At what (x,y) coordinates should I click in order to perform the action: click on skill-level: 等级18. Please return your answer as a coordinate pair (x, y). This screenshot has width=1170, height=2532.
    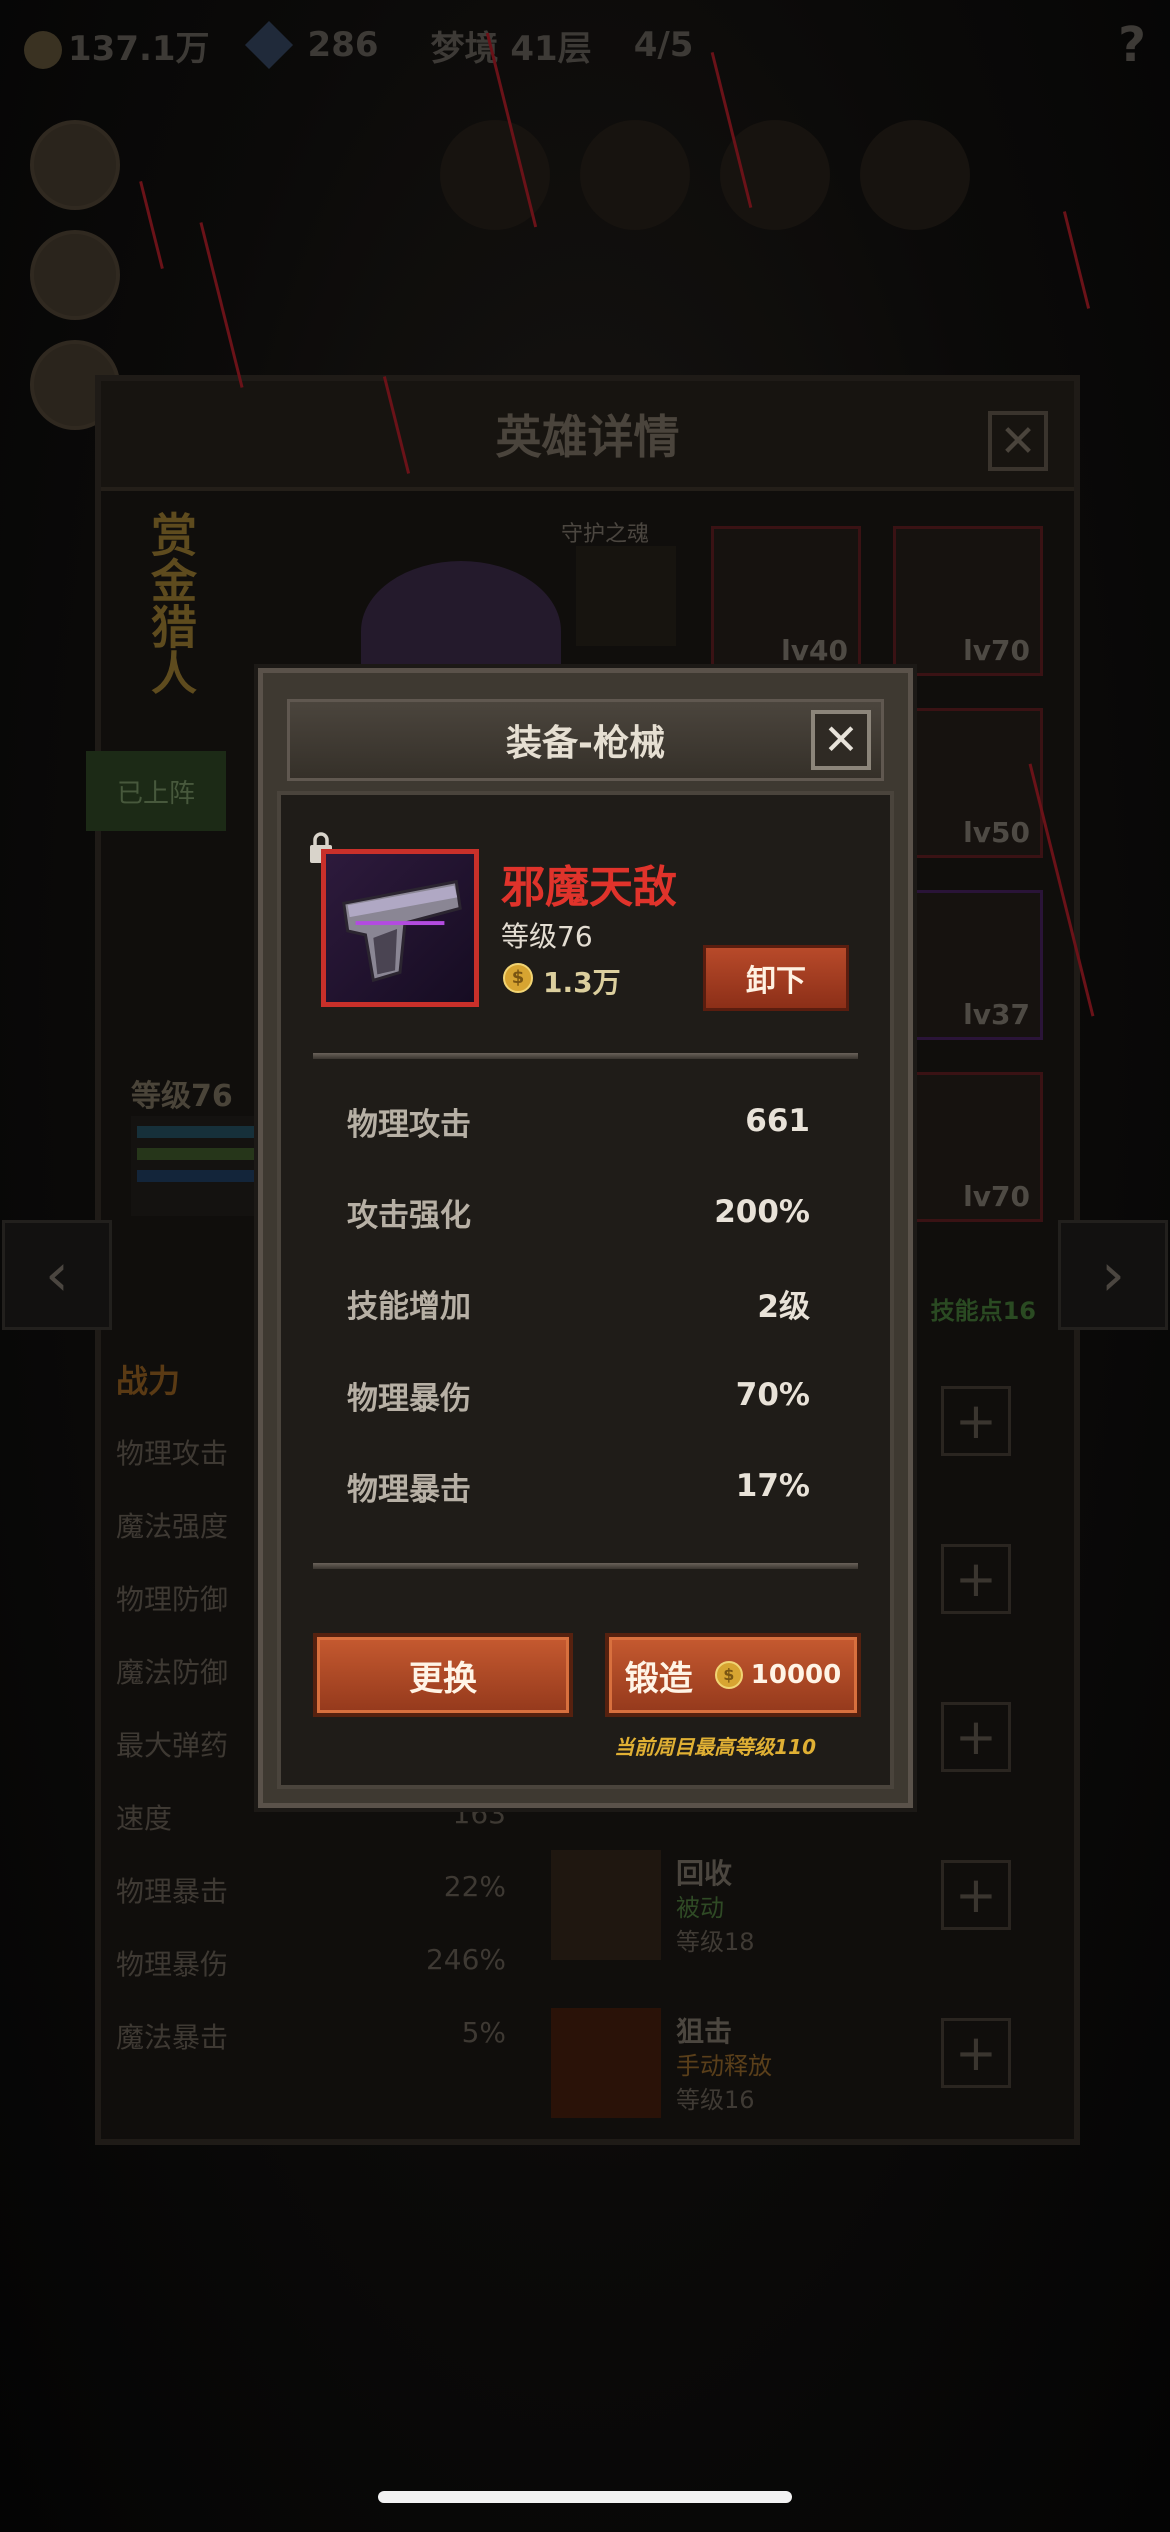
    Looking at the image, I should click on (715, 1942).